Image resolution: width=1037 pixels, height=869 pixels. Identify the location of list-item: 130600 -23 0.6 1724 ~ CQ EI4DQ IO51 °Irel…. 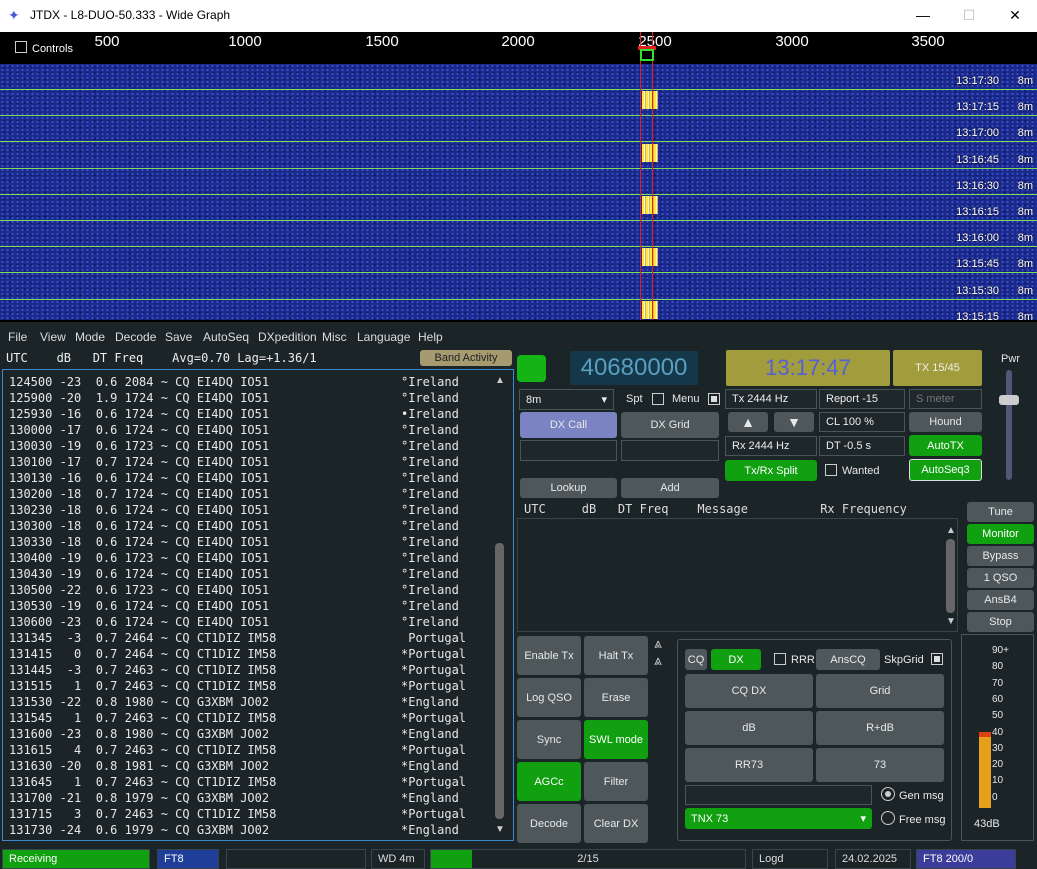
(234, 622).